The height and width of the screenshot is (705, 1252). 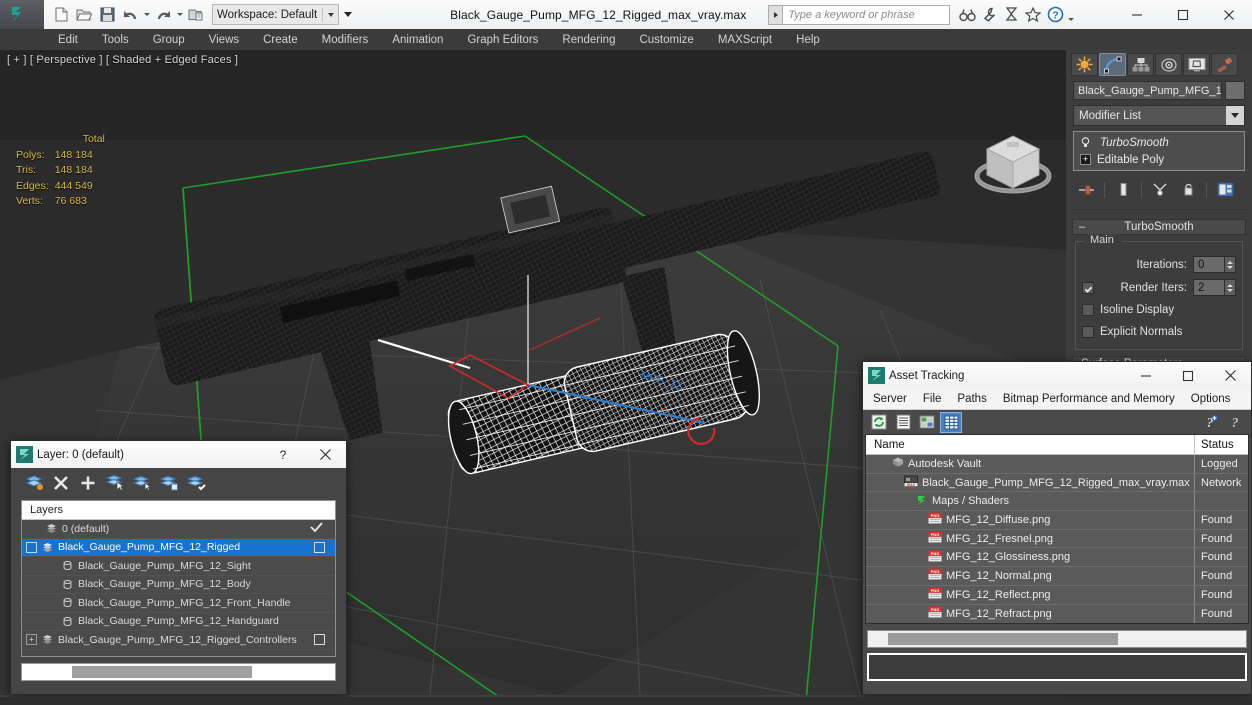 What do you see at coordinates (196, 15) in the screenshot?
I see `set-project-folder-icon` at bounding box center [196, 15].